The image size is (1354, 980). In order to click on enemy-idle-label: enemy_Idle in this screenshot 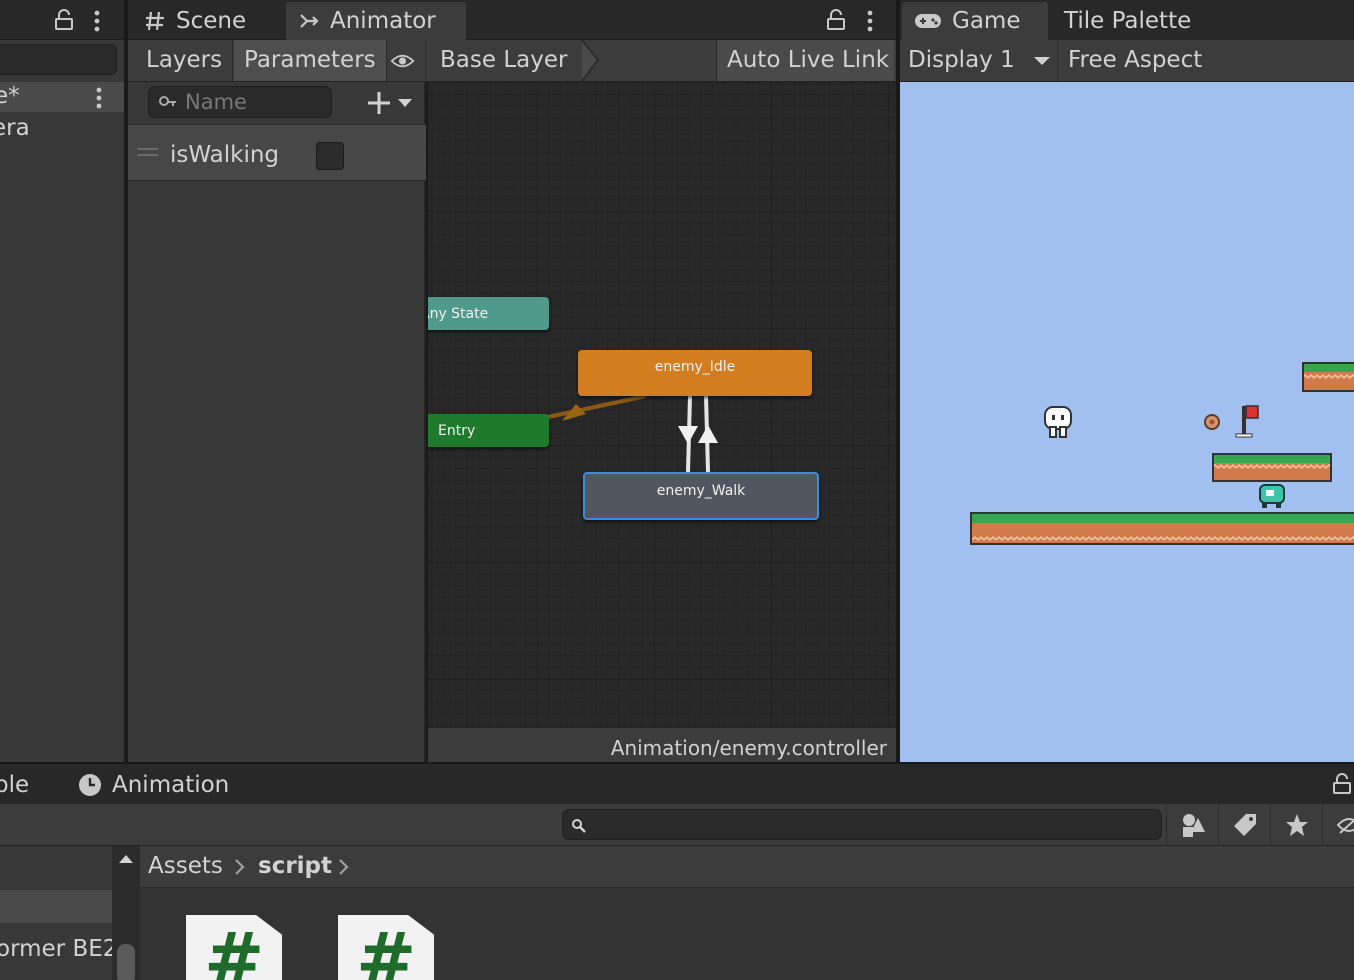, I will do `click(695, 367)`.